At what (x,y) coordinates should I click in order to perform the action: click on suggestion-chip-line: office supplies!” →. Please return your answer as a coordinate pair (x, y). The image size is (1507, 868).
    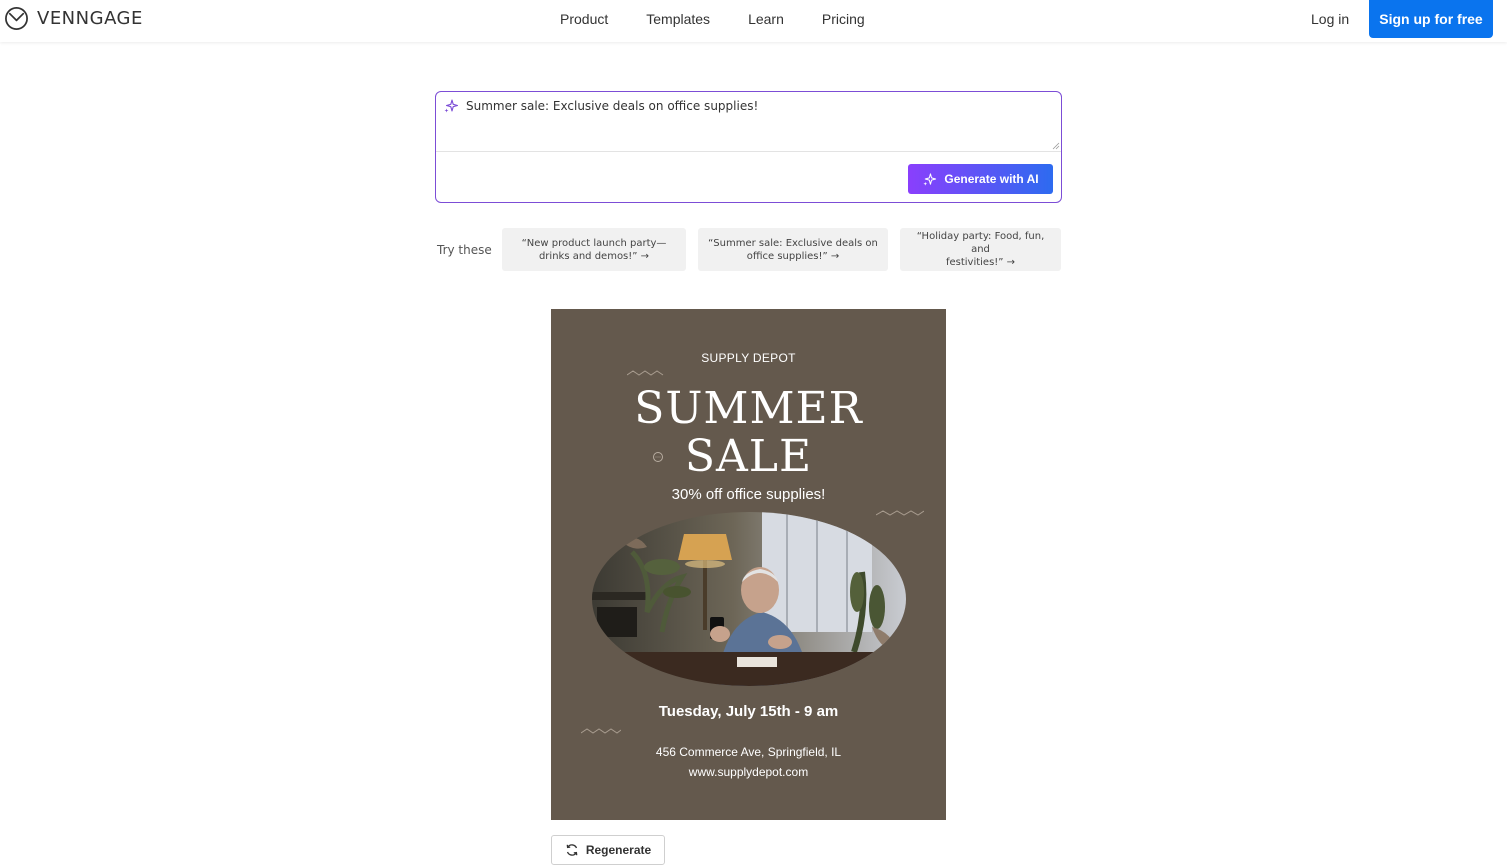
    Looking at the image, I should click on (793, 256).